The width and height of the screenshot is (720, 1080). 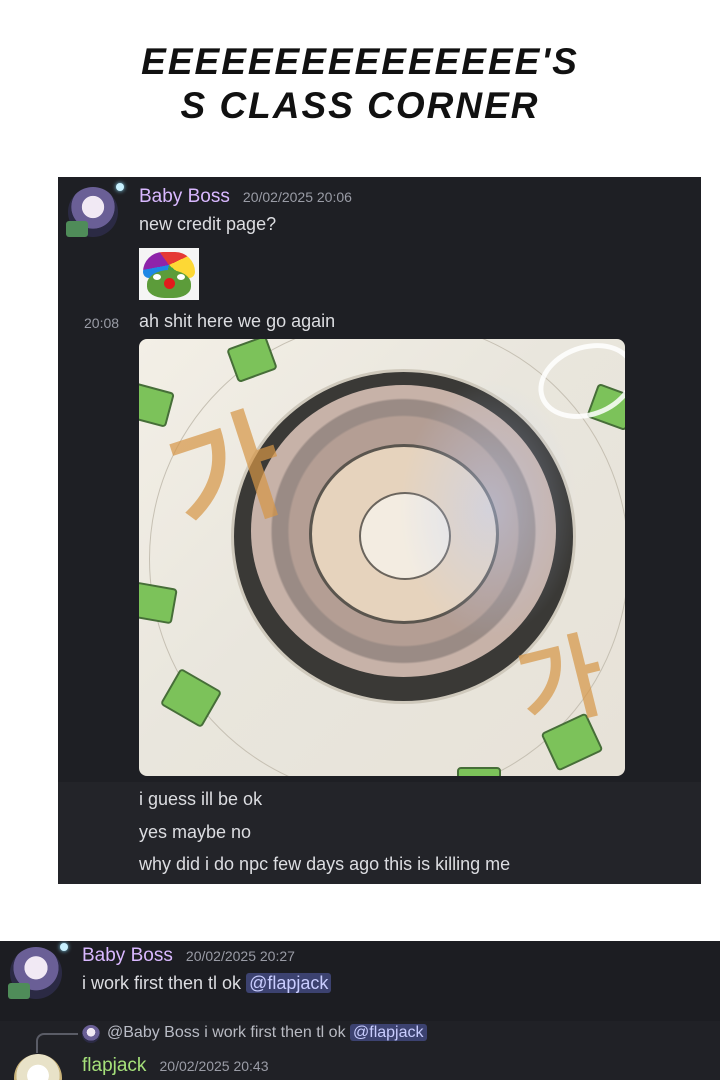 I want to click on clown-pepe-emoji-icon, so click(x=169, y=274).